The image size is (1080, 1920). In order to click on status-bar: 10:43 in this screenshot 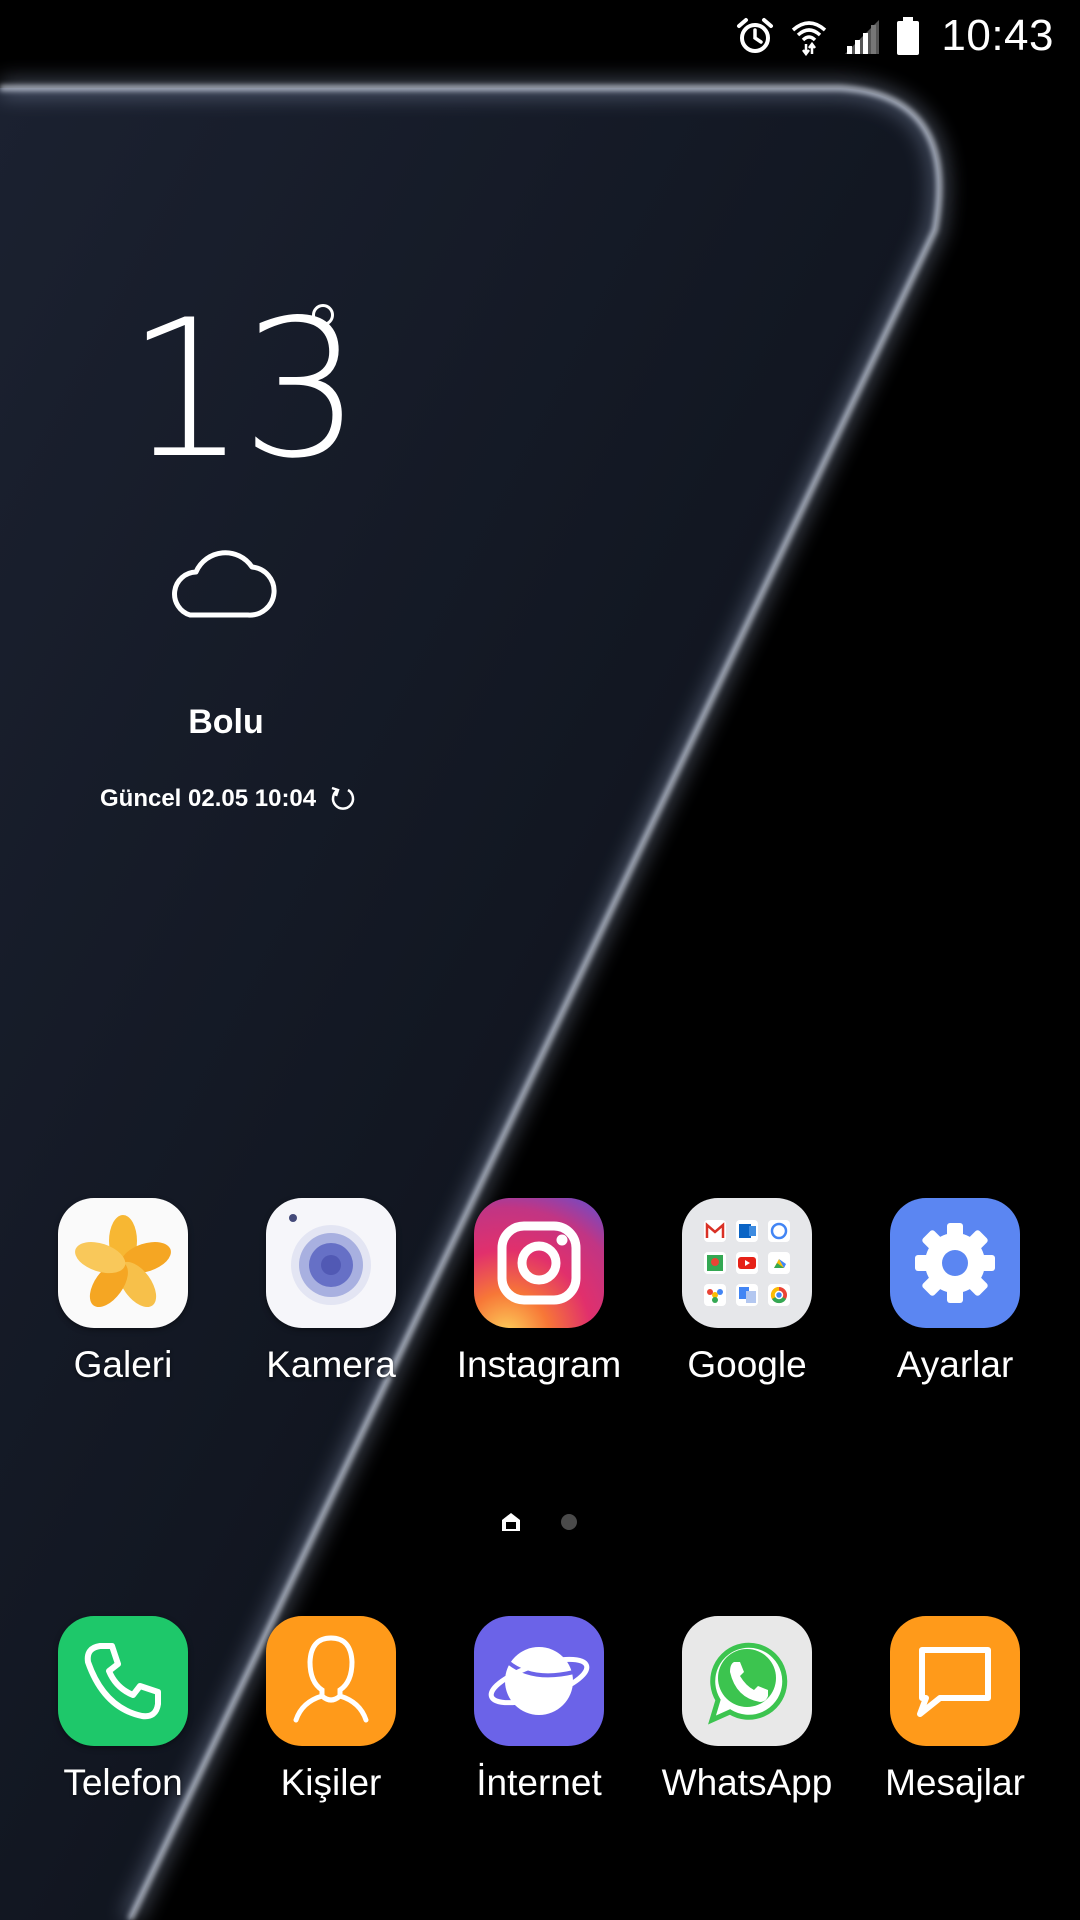, I will do `click(907, 36)`.